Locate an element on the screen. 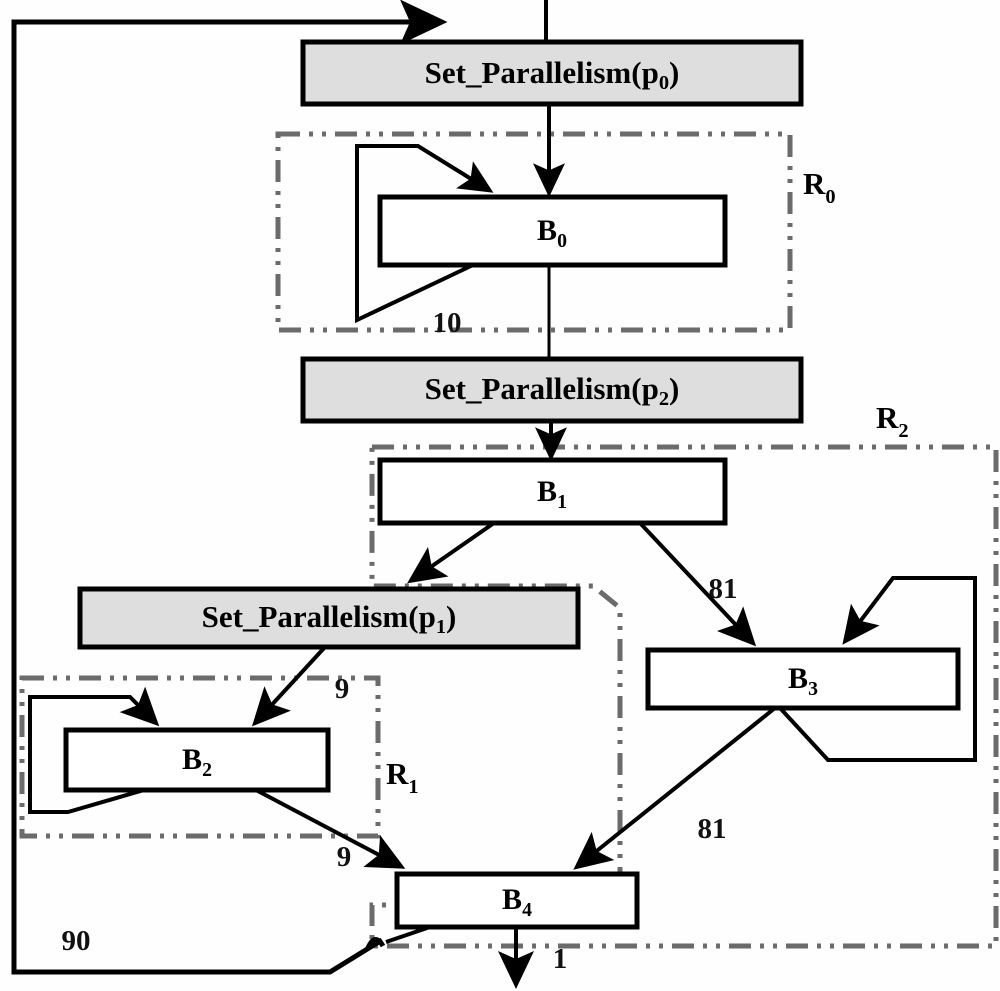 This screenshot has width=1000, height=991. node-set-parallelism-p1: Set_Parallelism(p1) is located at coordinates (329, 618).